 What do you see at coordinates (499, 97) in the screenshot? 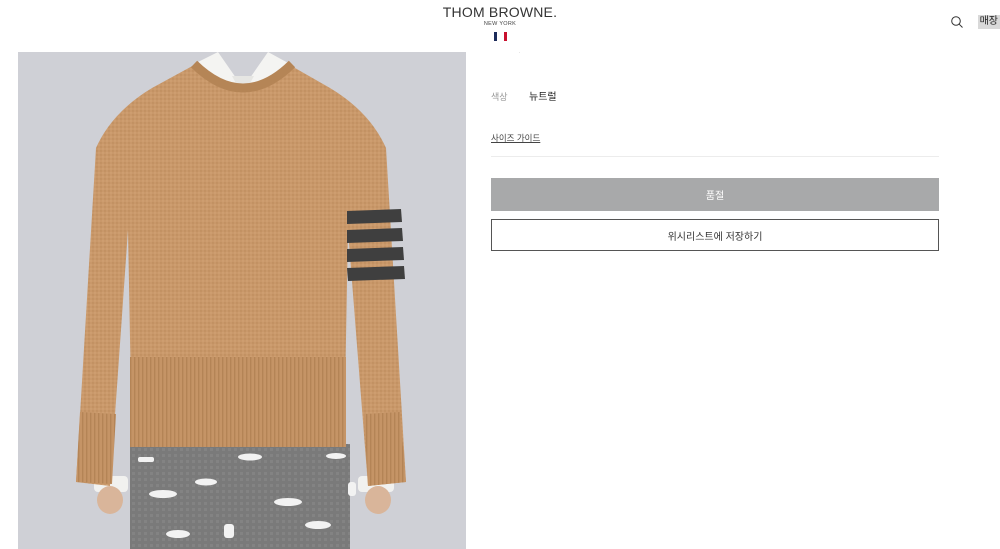
I see `color-label: 색상` at bounding box center [499, 97].